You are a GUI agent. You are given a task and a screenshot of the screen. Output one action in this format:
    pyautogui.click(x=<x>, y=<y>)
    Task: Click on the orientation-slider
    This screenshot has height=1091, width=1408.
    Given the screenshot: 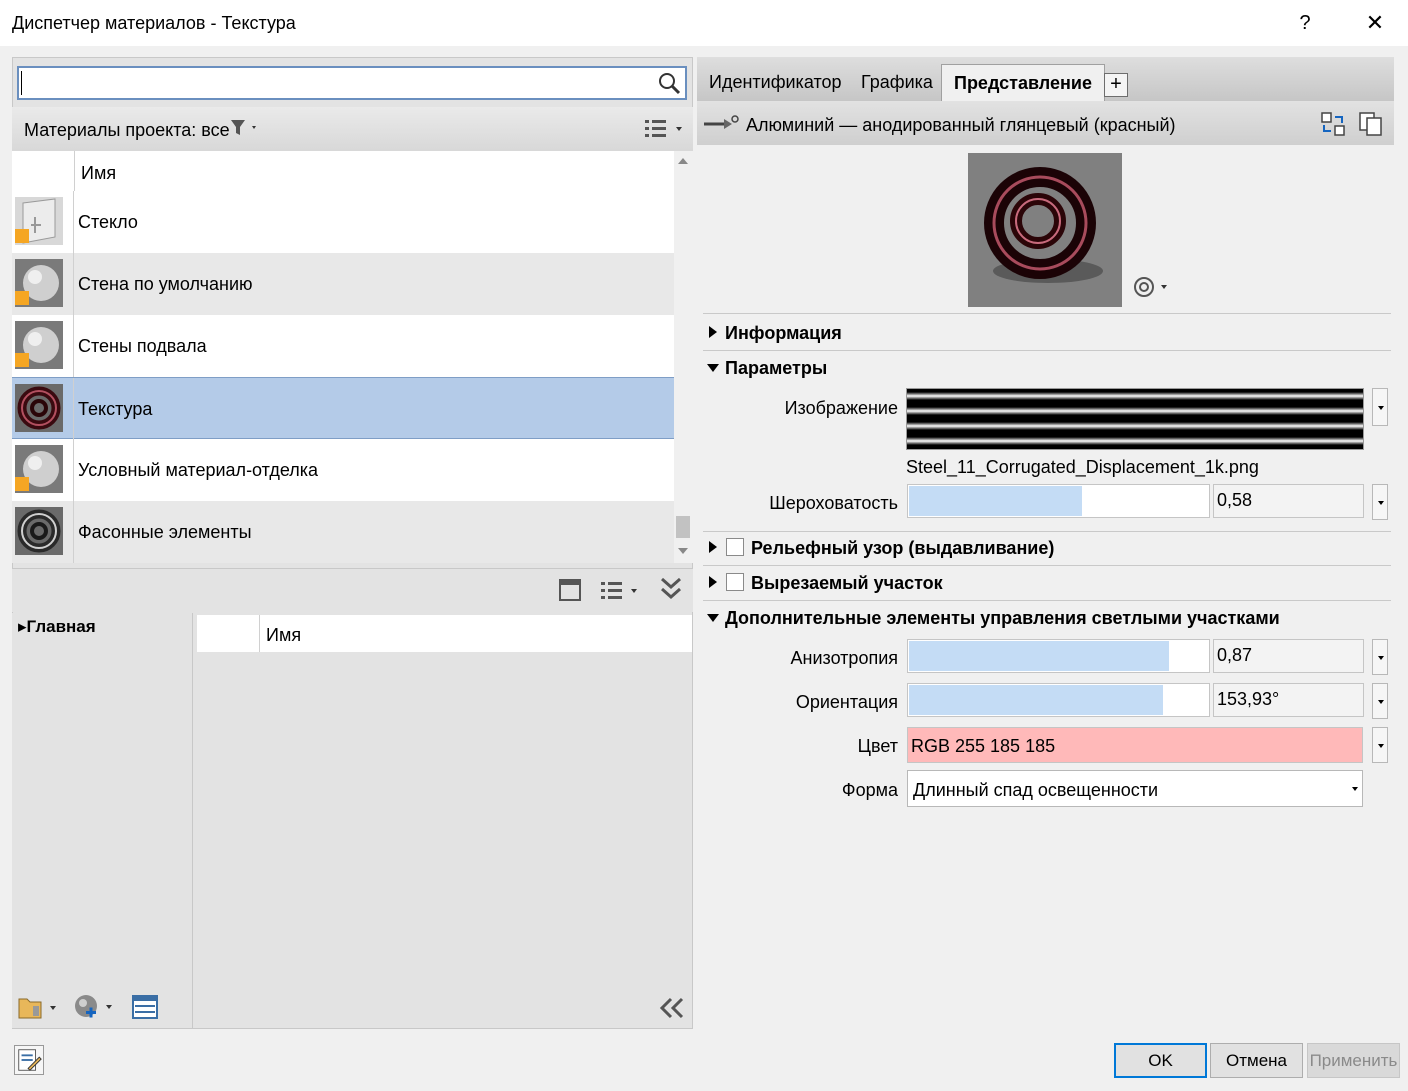 What is the action you would take?
    pyautogui.click(x=1058, y=700)
    